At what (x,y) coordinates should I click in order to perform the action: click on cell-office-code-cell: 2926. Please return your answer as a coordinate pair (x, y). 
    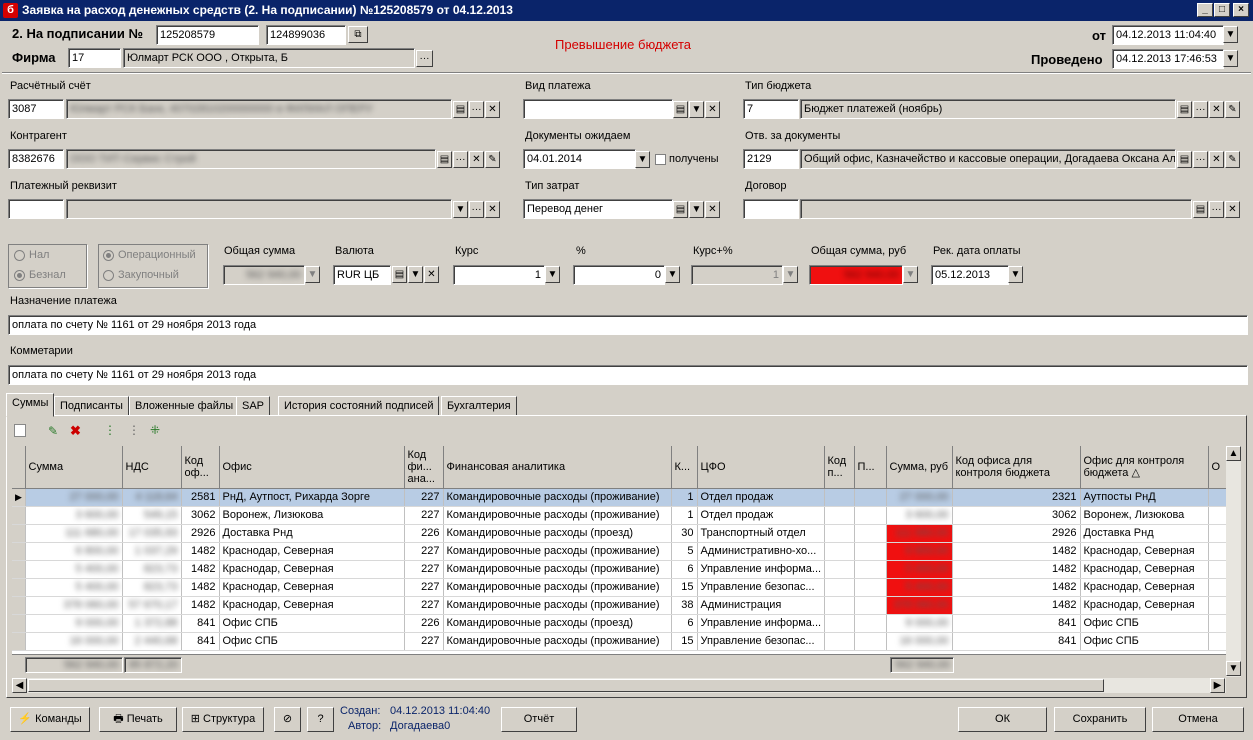
    Looking at the image, I should click on (200, 533).